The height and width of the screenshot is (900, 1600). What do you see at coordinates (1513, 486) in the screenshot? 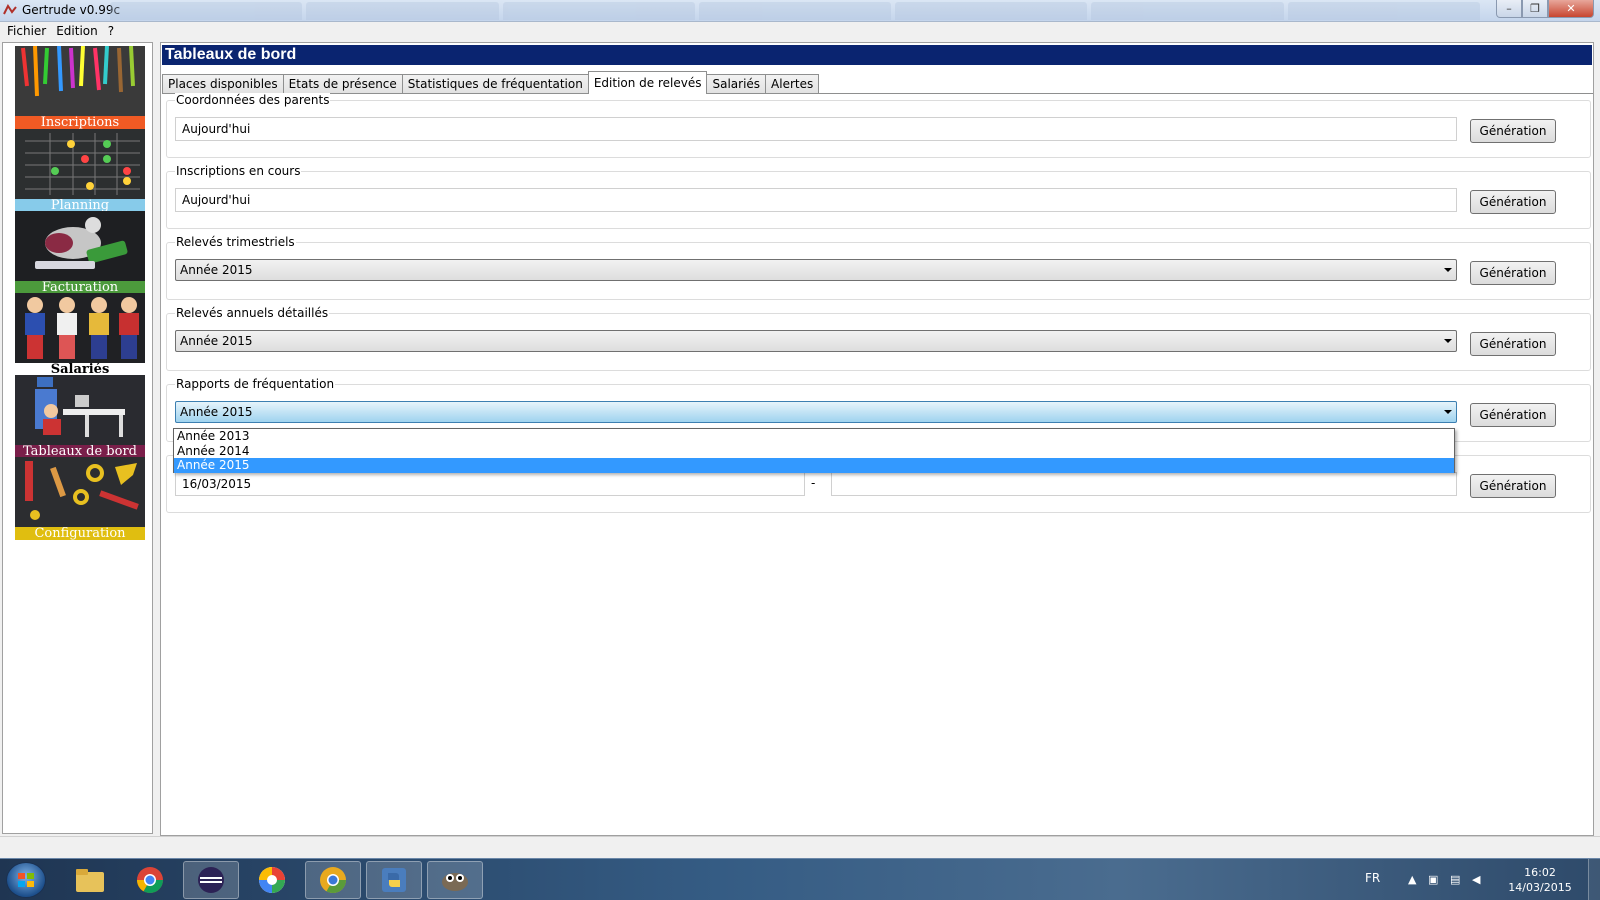
I see `generation-button-dates: Génération` at bounding box center [1513, 486].